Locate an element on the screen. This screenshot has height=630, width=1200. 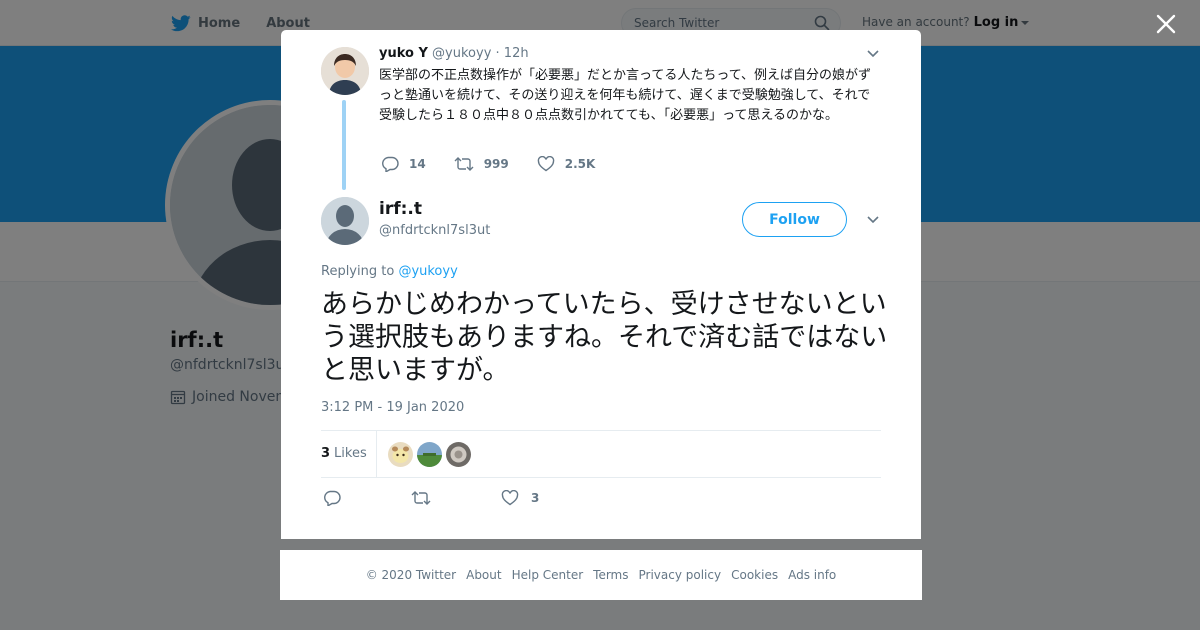
follow-button: Follow is located at coordinates (794, 219).